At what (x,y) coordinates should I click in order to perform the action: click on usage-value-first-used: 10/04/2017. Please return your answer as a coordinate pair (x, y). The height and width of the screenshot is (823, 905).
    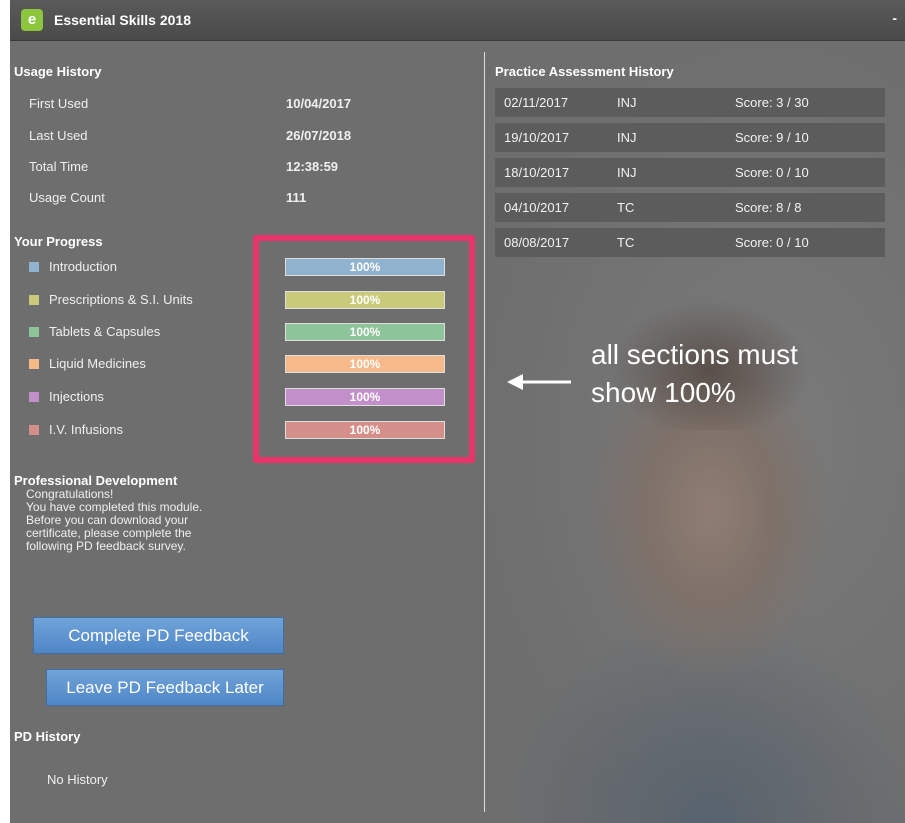
    Looking at the image, I should click on (319, 103).